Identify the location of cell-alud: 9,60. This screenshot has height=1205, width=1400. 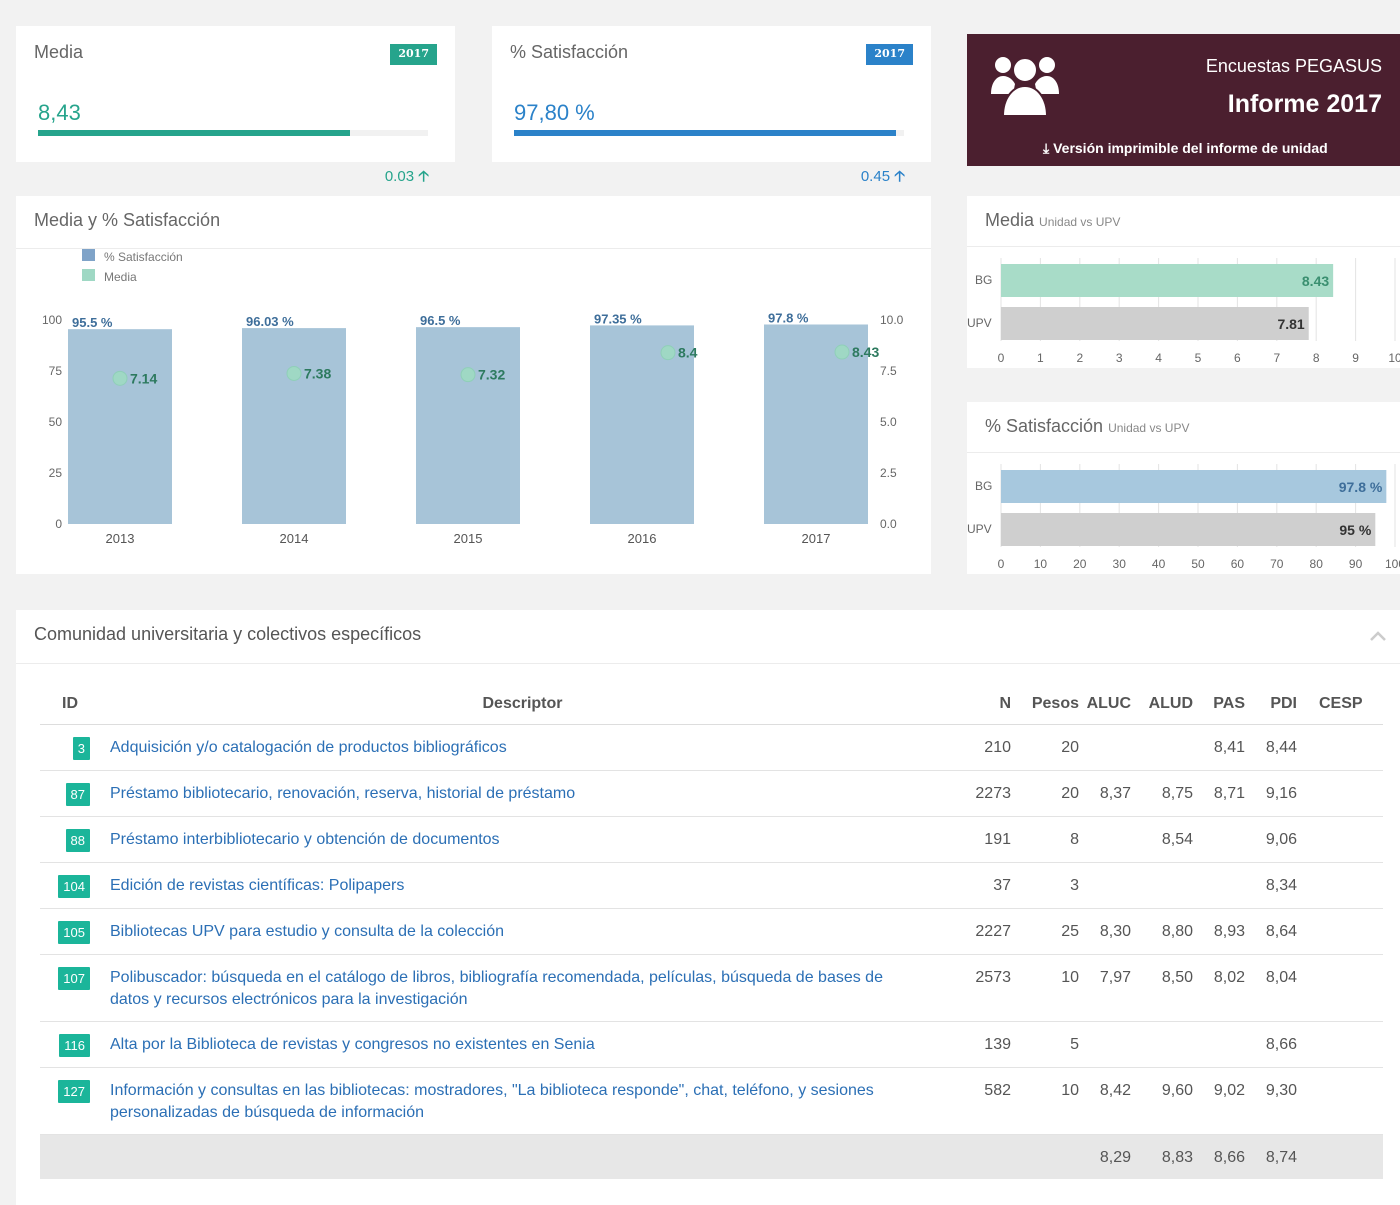
(1164, 1101).